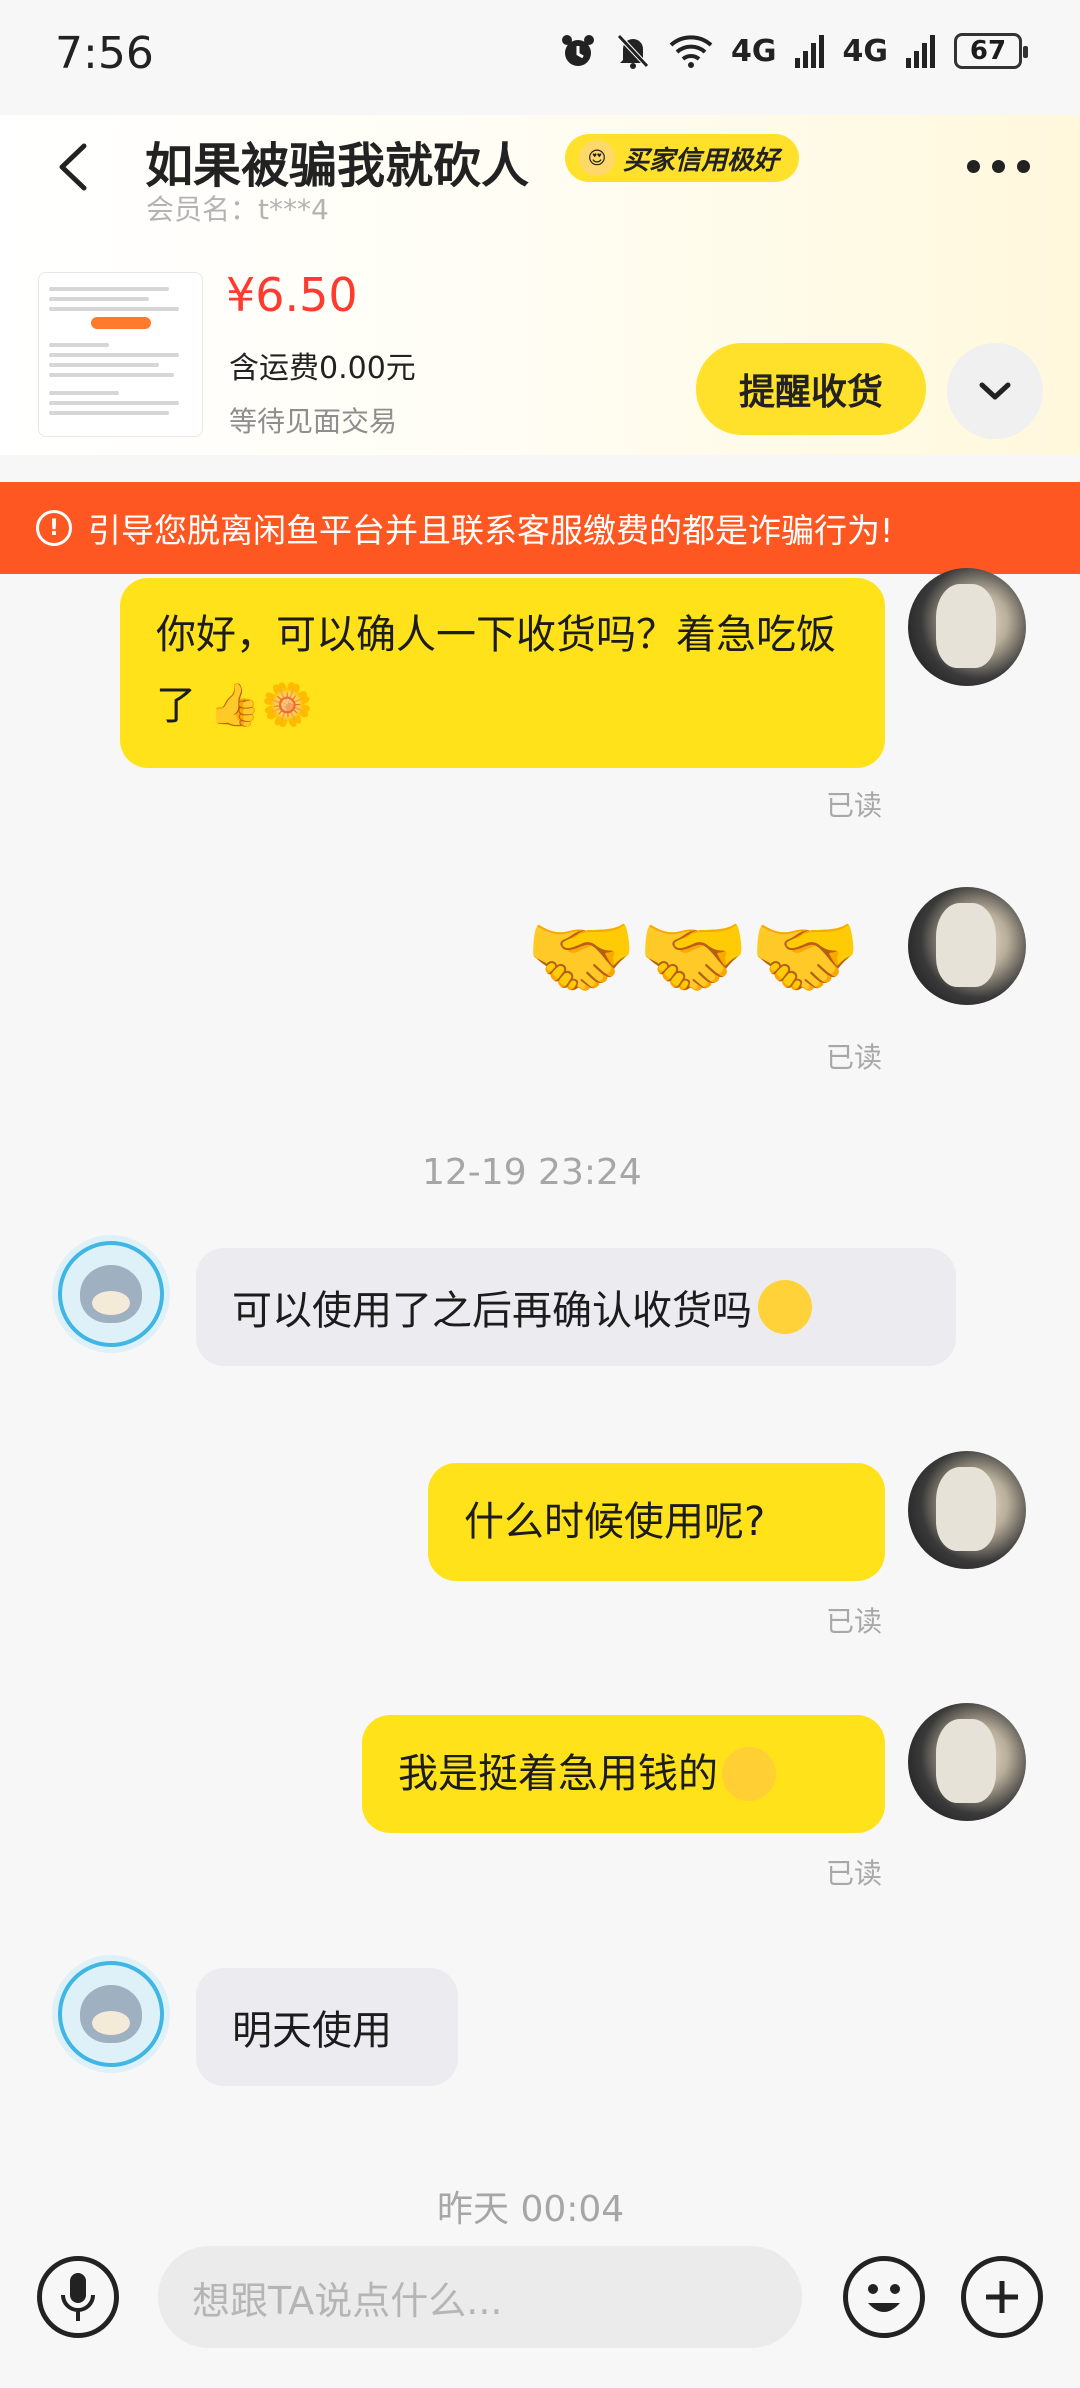  What do you see at coordinates (693, 957) in the screenshot?
I see `handshake-emoji: 🤝🤝🤝` at bounding box center [693, 957].